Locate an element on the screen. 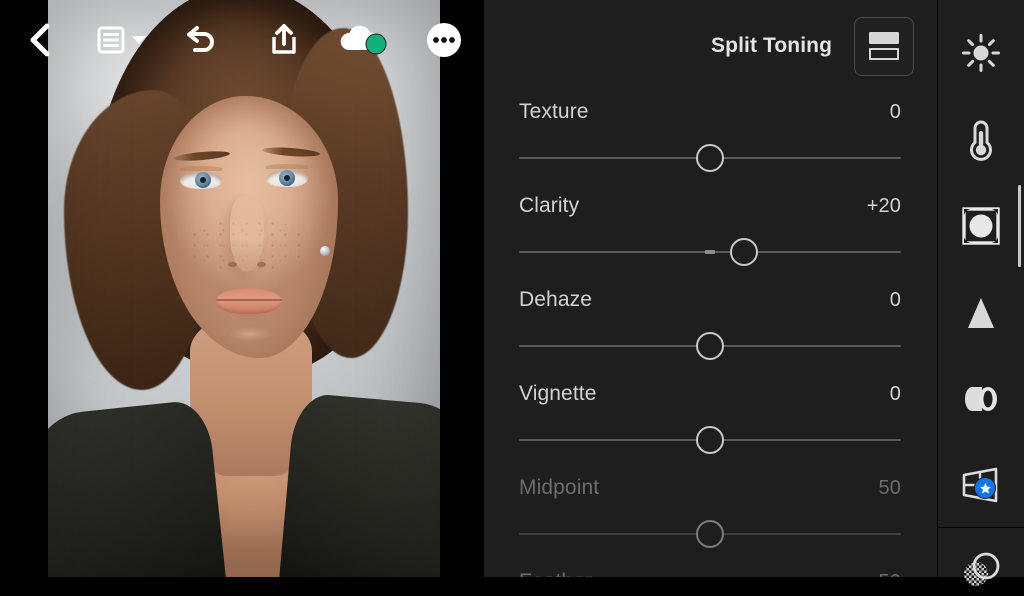 The width and height of the screenshot is (1024, 596). sun-icon is located at coordinates (981, 53).